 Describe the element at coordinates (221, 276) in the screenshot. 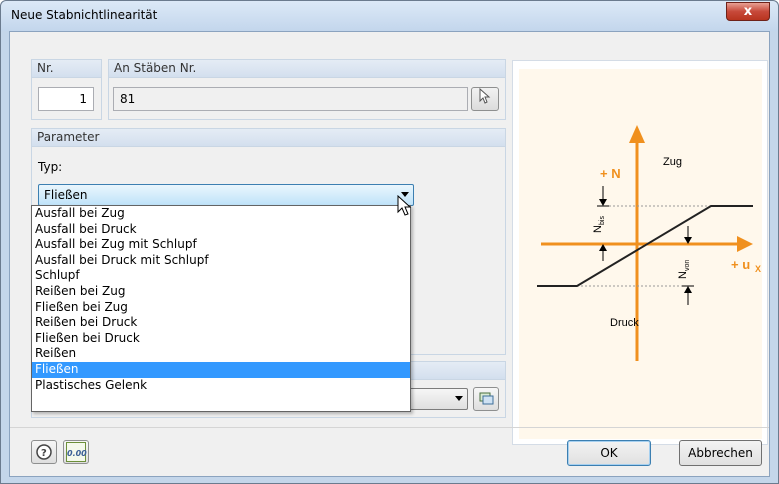

I see `type-option: Schlupf` at that location.